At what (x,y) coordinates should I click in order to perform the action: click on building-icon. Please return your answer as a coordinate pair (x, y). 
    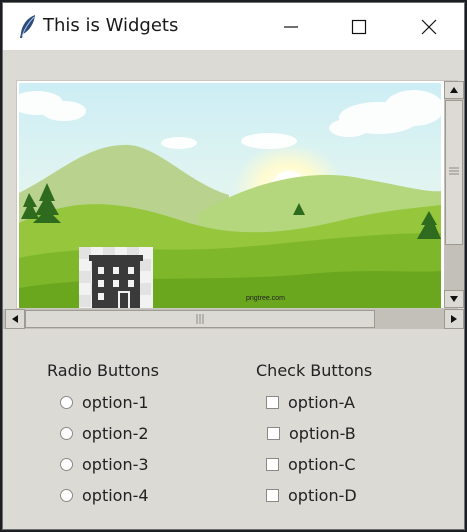
    Looking at the image, I should click on (116, 281).